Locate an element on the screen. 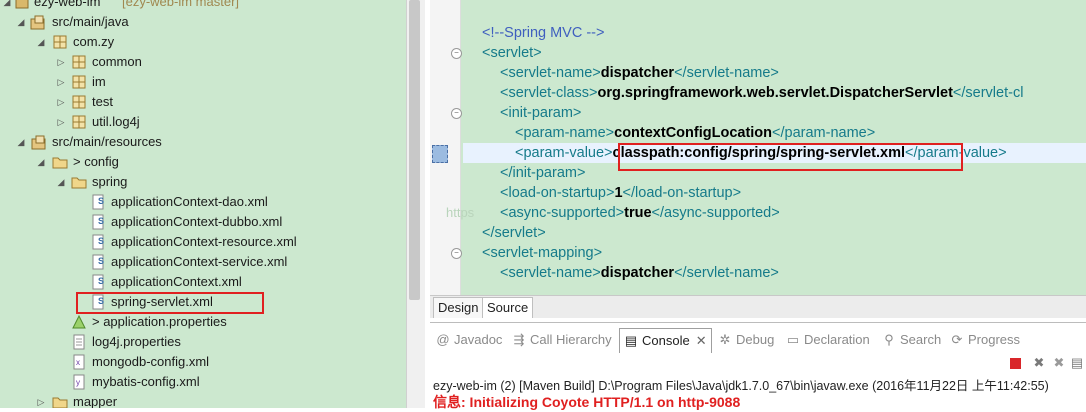  xml-icon: y is located at coordinates (79, 382).